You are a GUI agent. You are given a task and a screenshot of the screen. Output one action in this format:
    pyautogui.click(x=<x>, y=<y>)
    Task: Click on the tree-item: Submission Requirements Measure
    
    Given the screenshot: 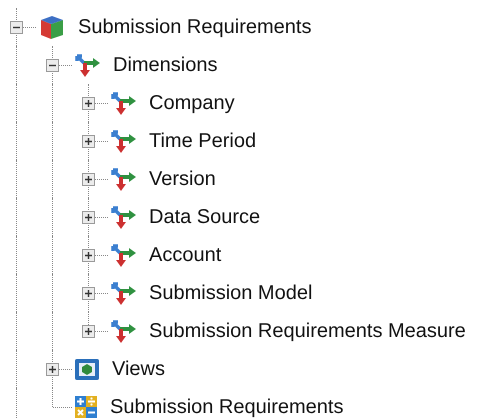 What is the action you would take?
    pyautogui.click(x=307, y=331)
    